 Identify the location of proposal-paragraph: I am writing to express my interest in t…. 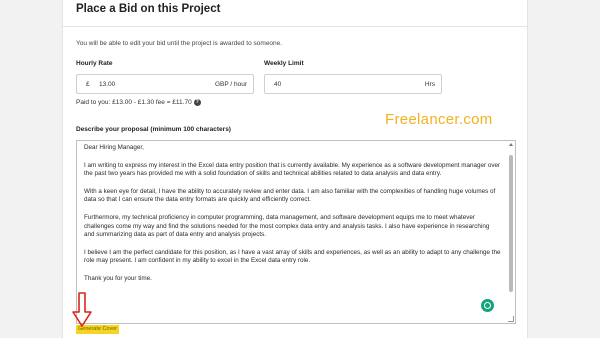
(292, 169).